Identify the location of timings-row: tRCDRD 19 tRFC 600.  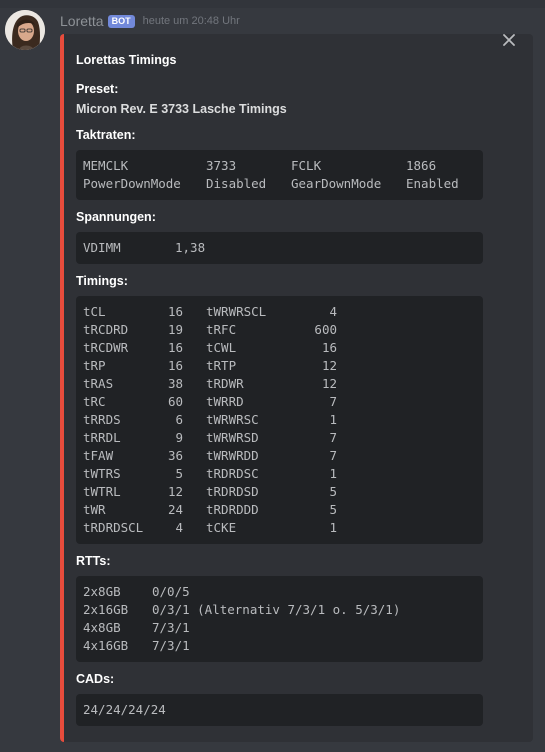
(279, 330).